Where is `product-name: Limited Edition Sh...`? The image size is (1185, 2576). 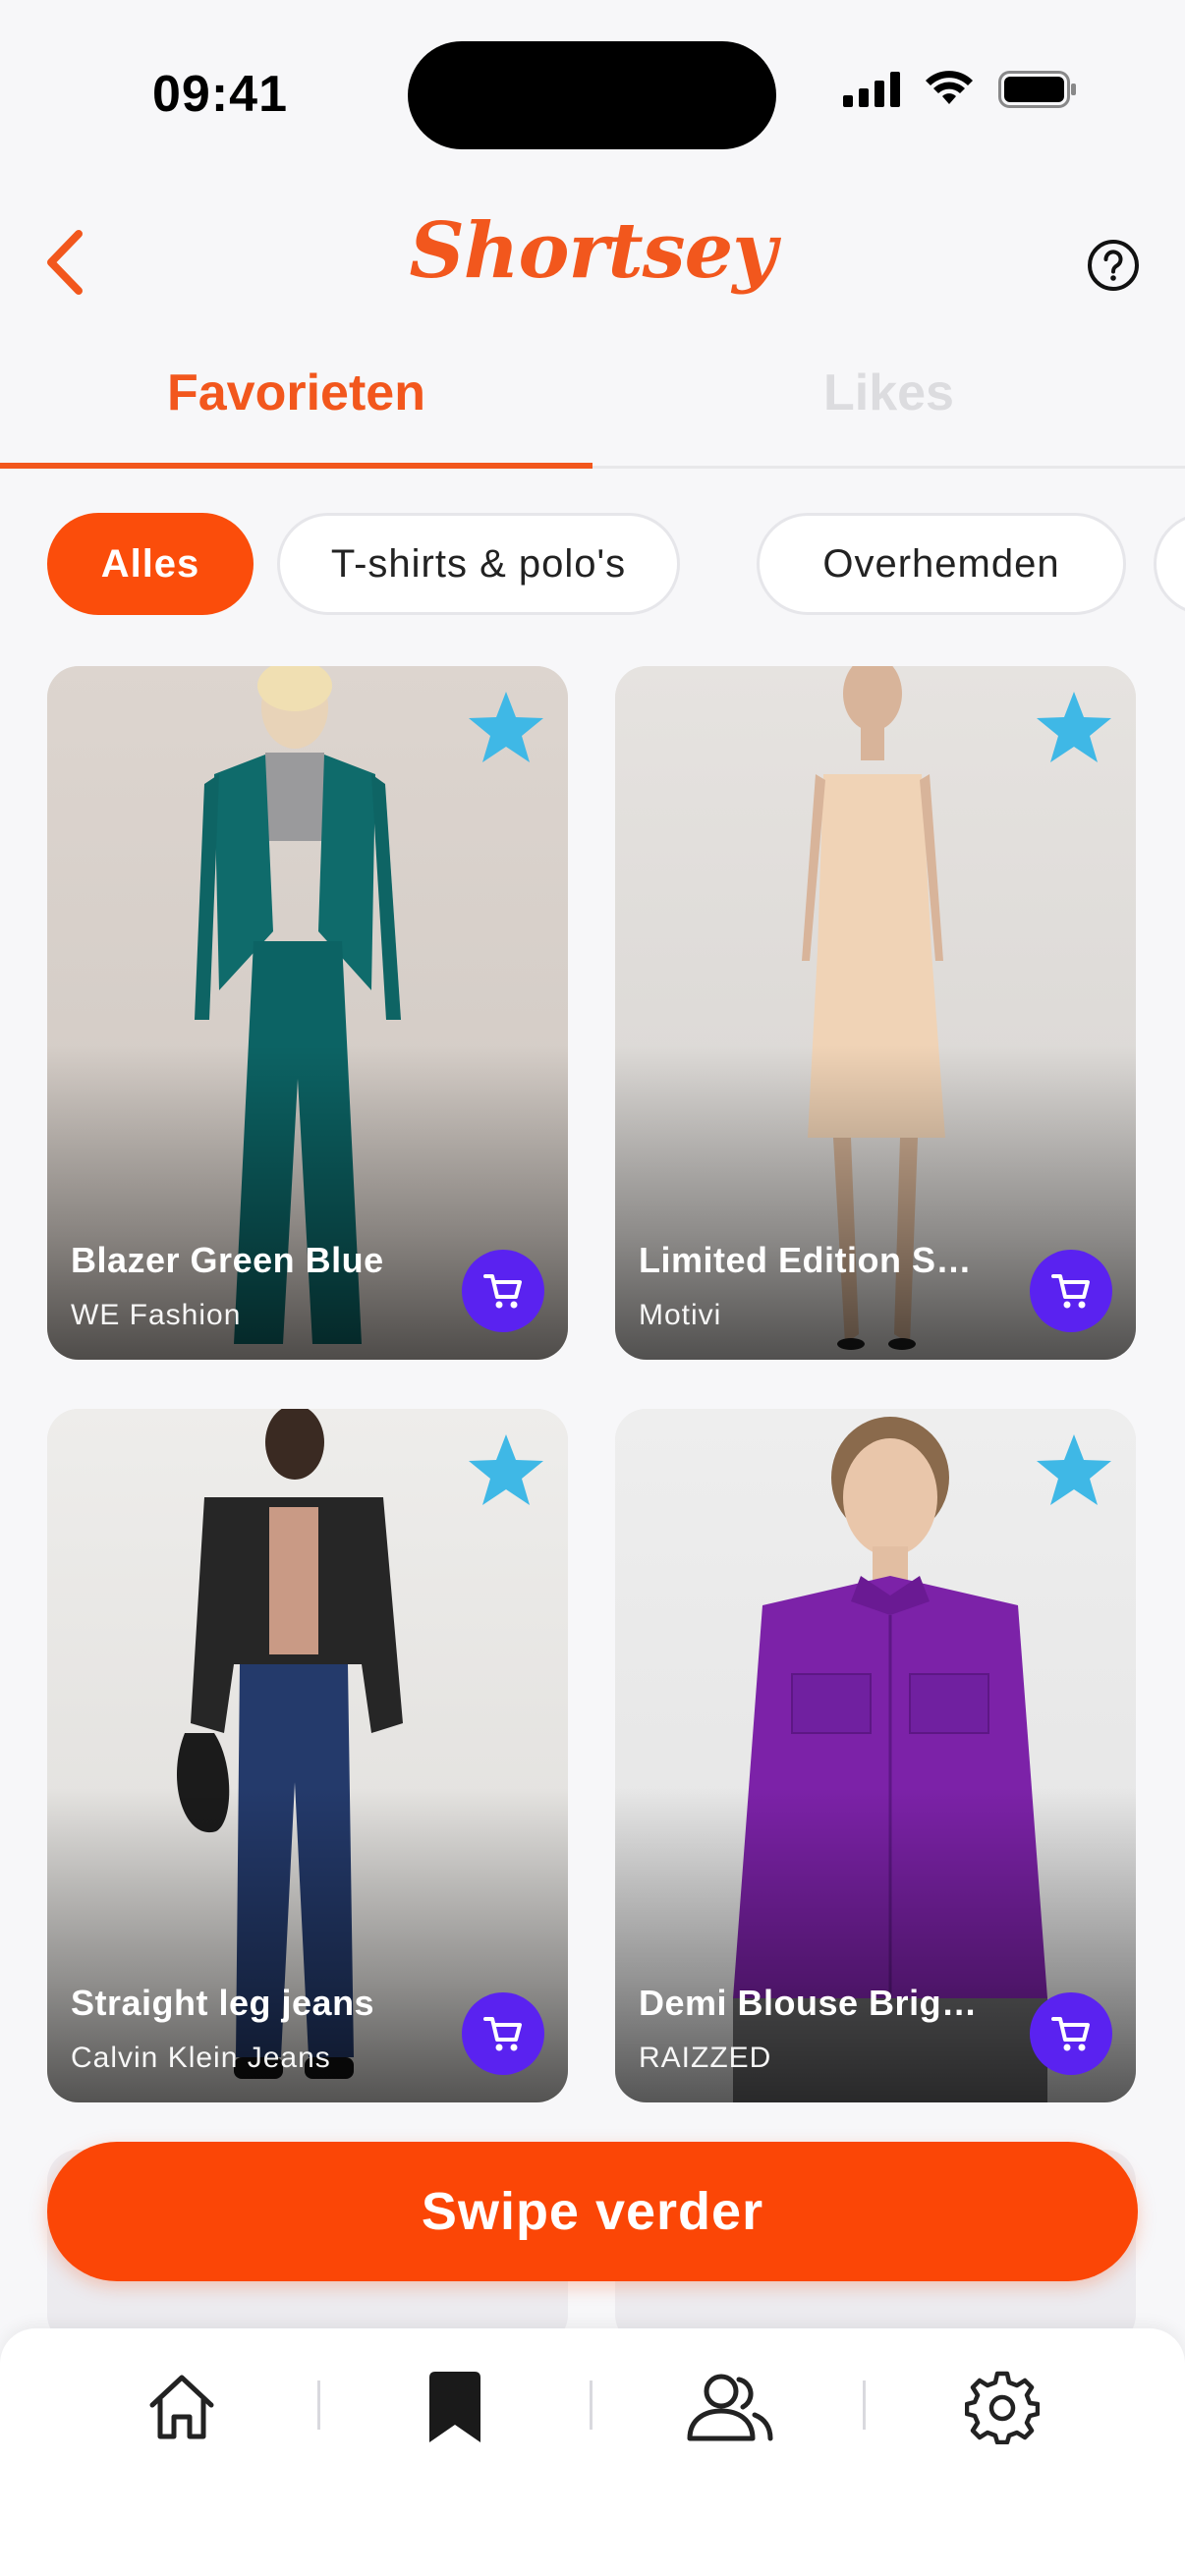
product-name: Limited Edition Sh... is located at coordinates (814, 1260).